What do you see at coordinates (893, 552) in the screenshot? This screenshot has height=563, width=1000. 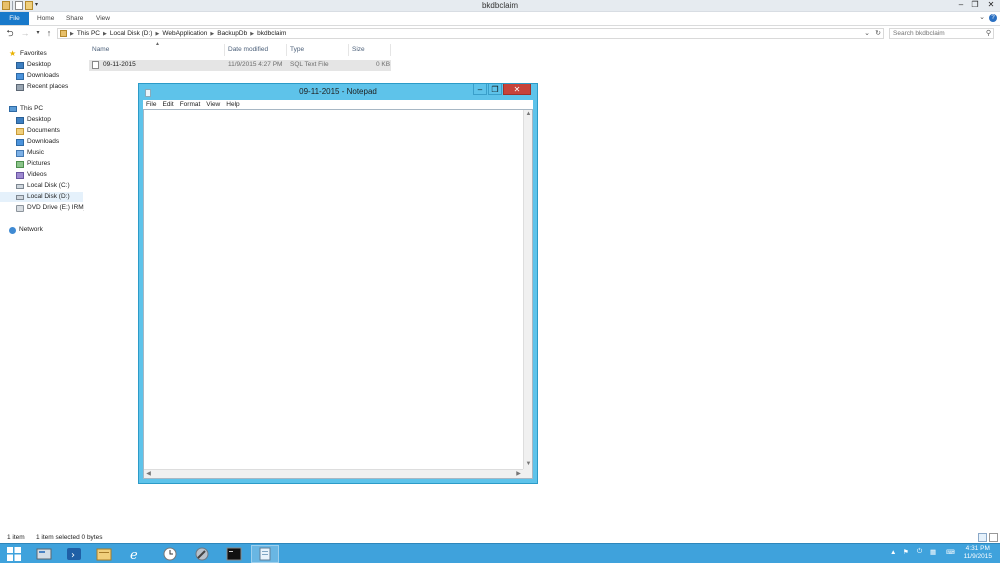 I see `show-hidden-icons-icon: ▲` at bounding box center [893, 552].